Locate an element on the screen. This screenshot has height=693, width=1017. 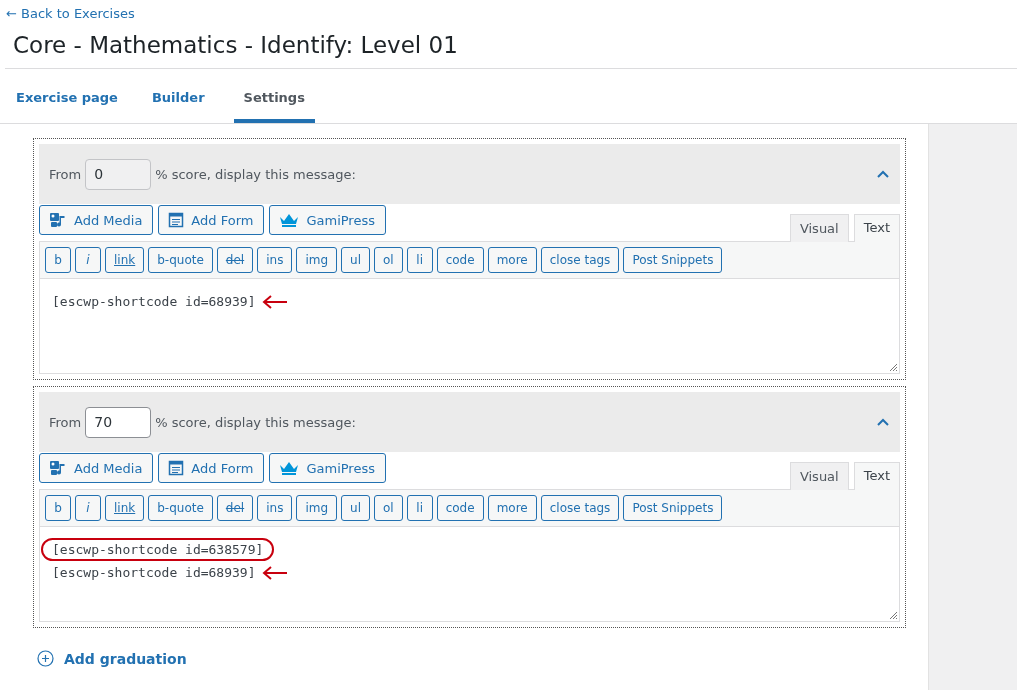
plus-circle-icon is located at coordinates (45, 658).